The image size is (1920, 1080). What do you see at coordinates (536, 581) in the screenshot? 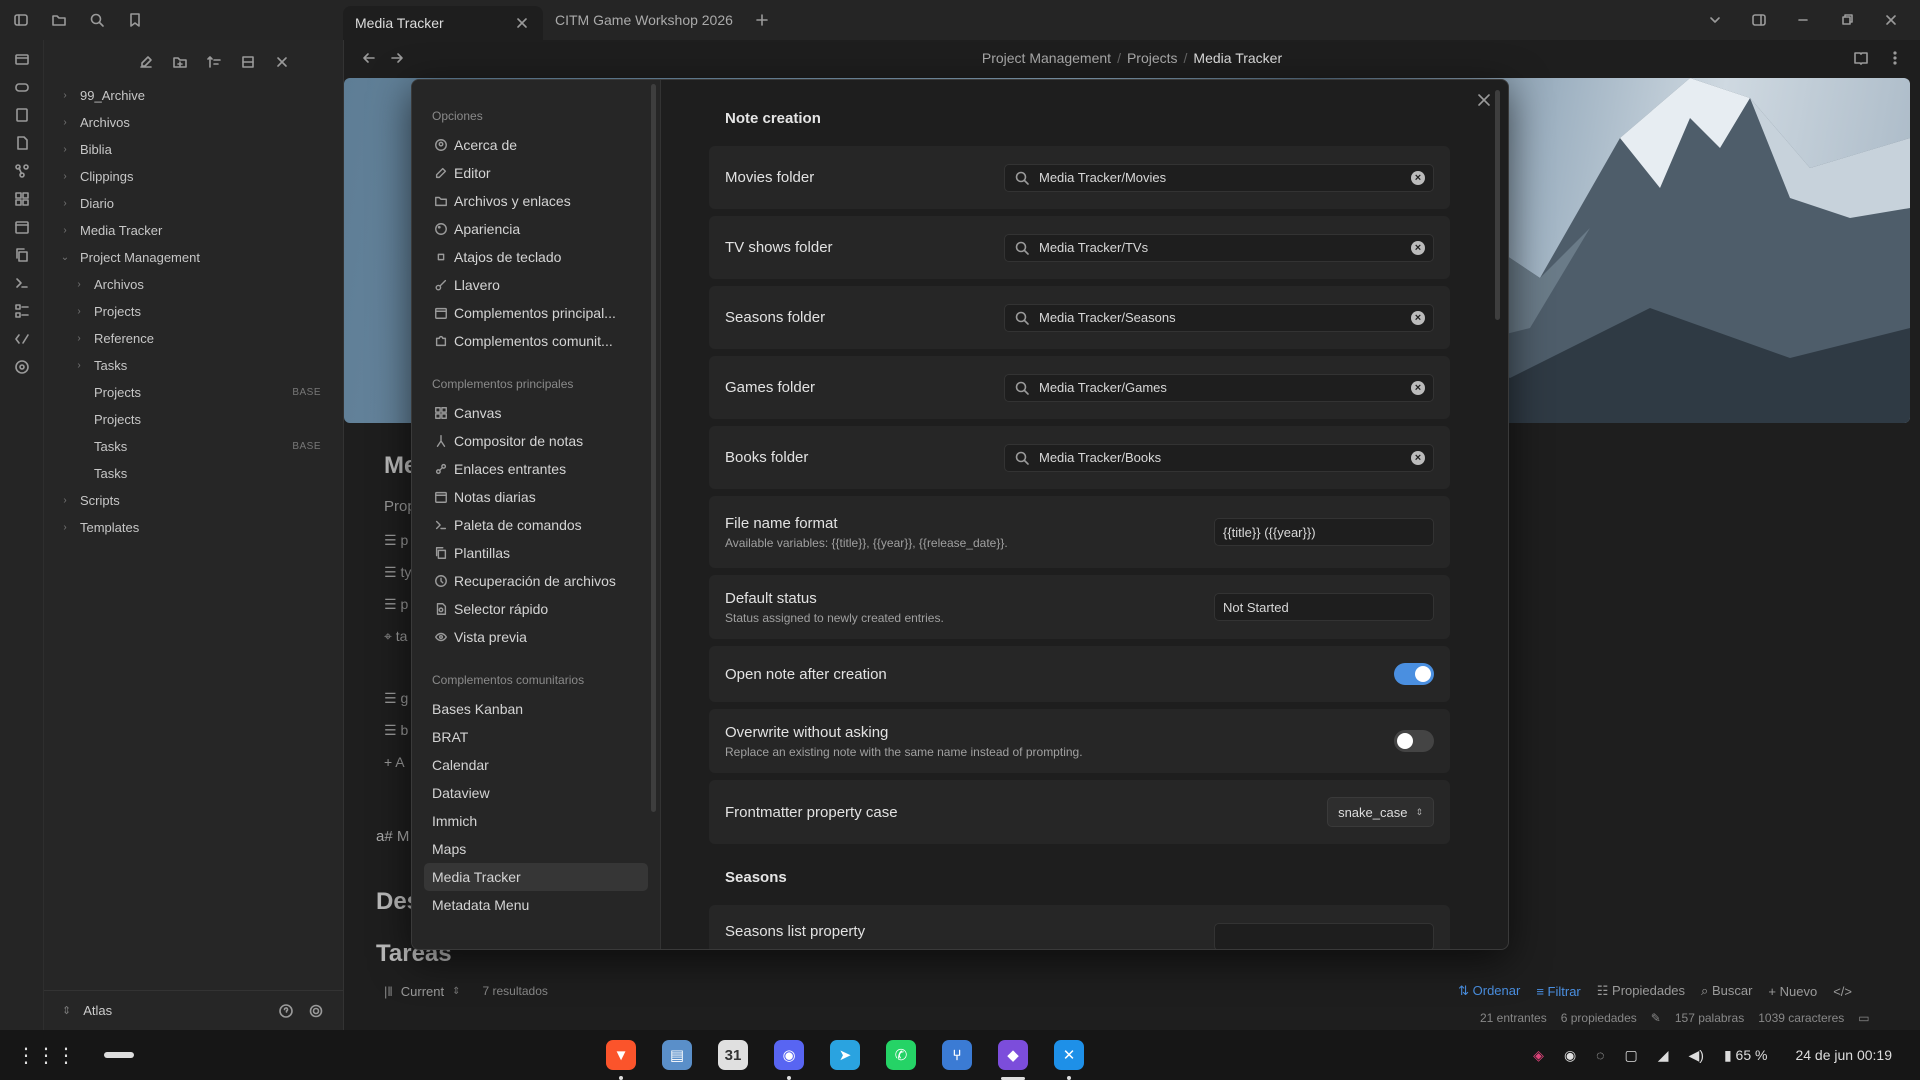
I see `nav-item: Recuperación de archivos` at bounding box center [536, 581].